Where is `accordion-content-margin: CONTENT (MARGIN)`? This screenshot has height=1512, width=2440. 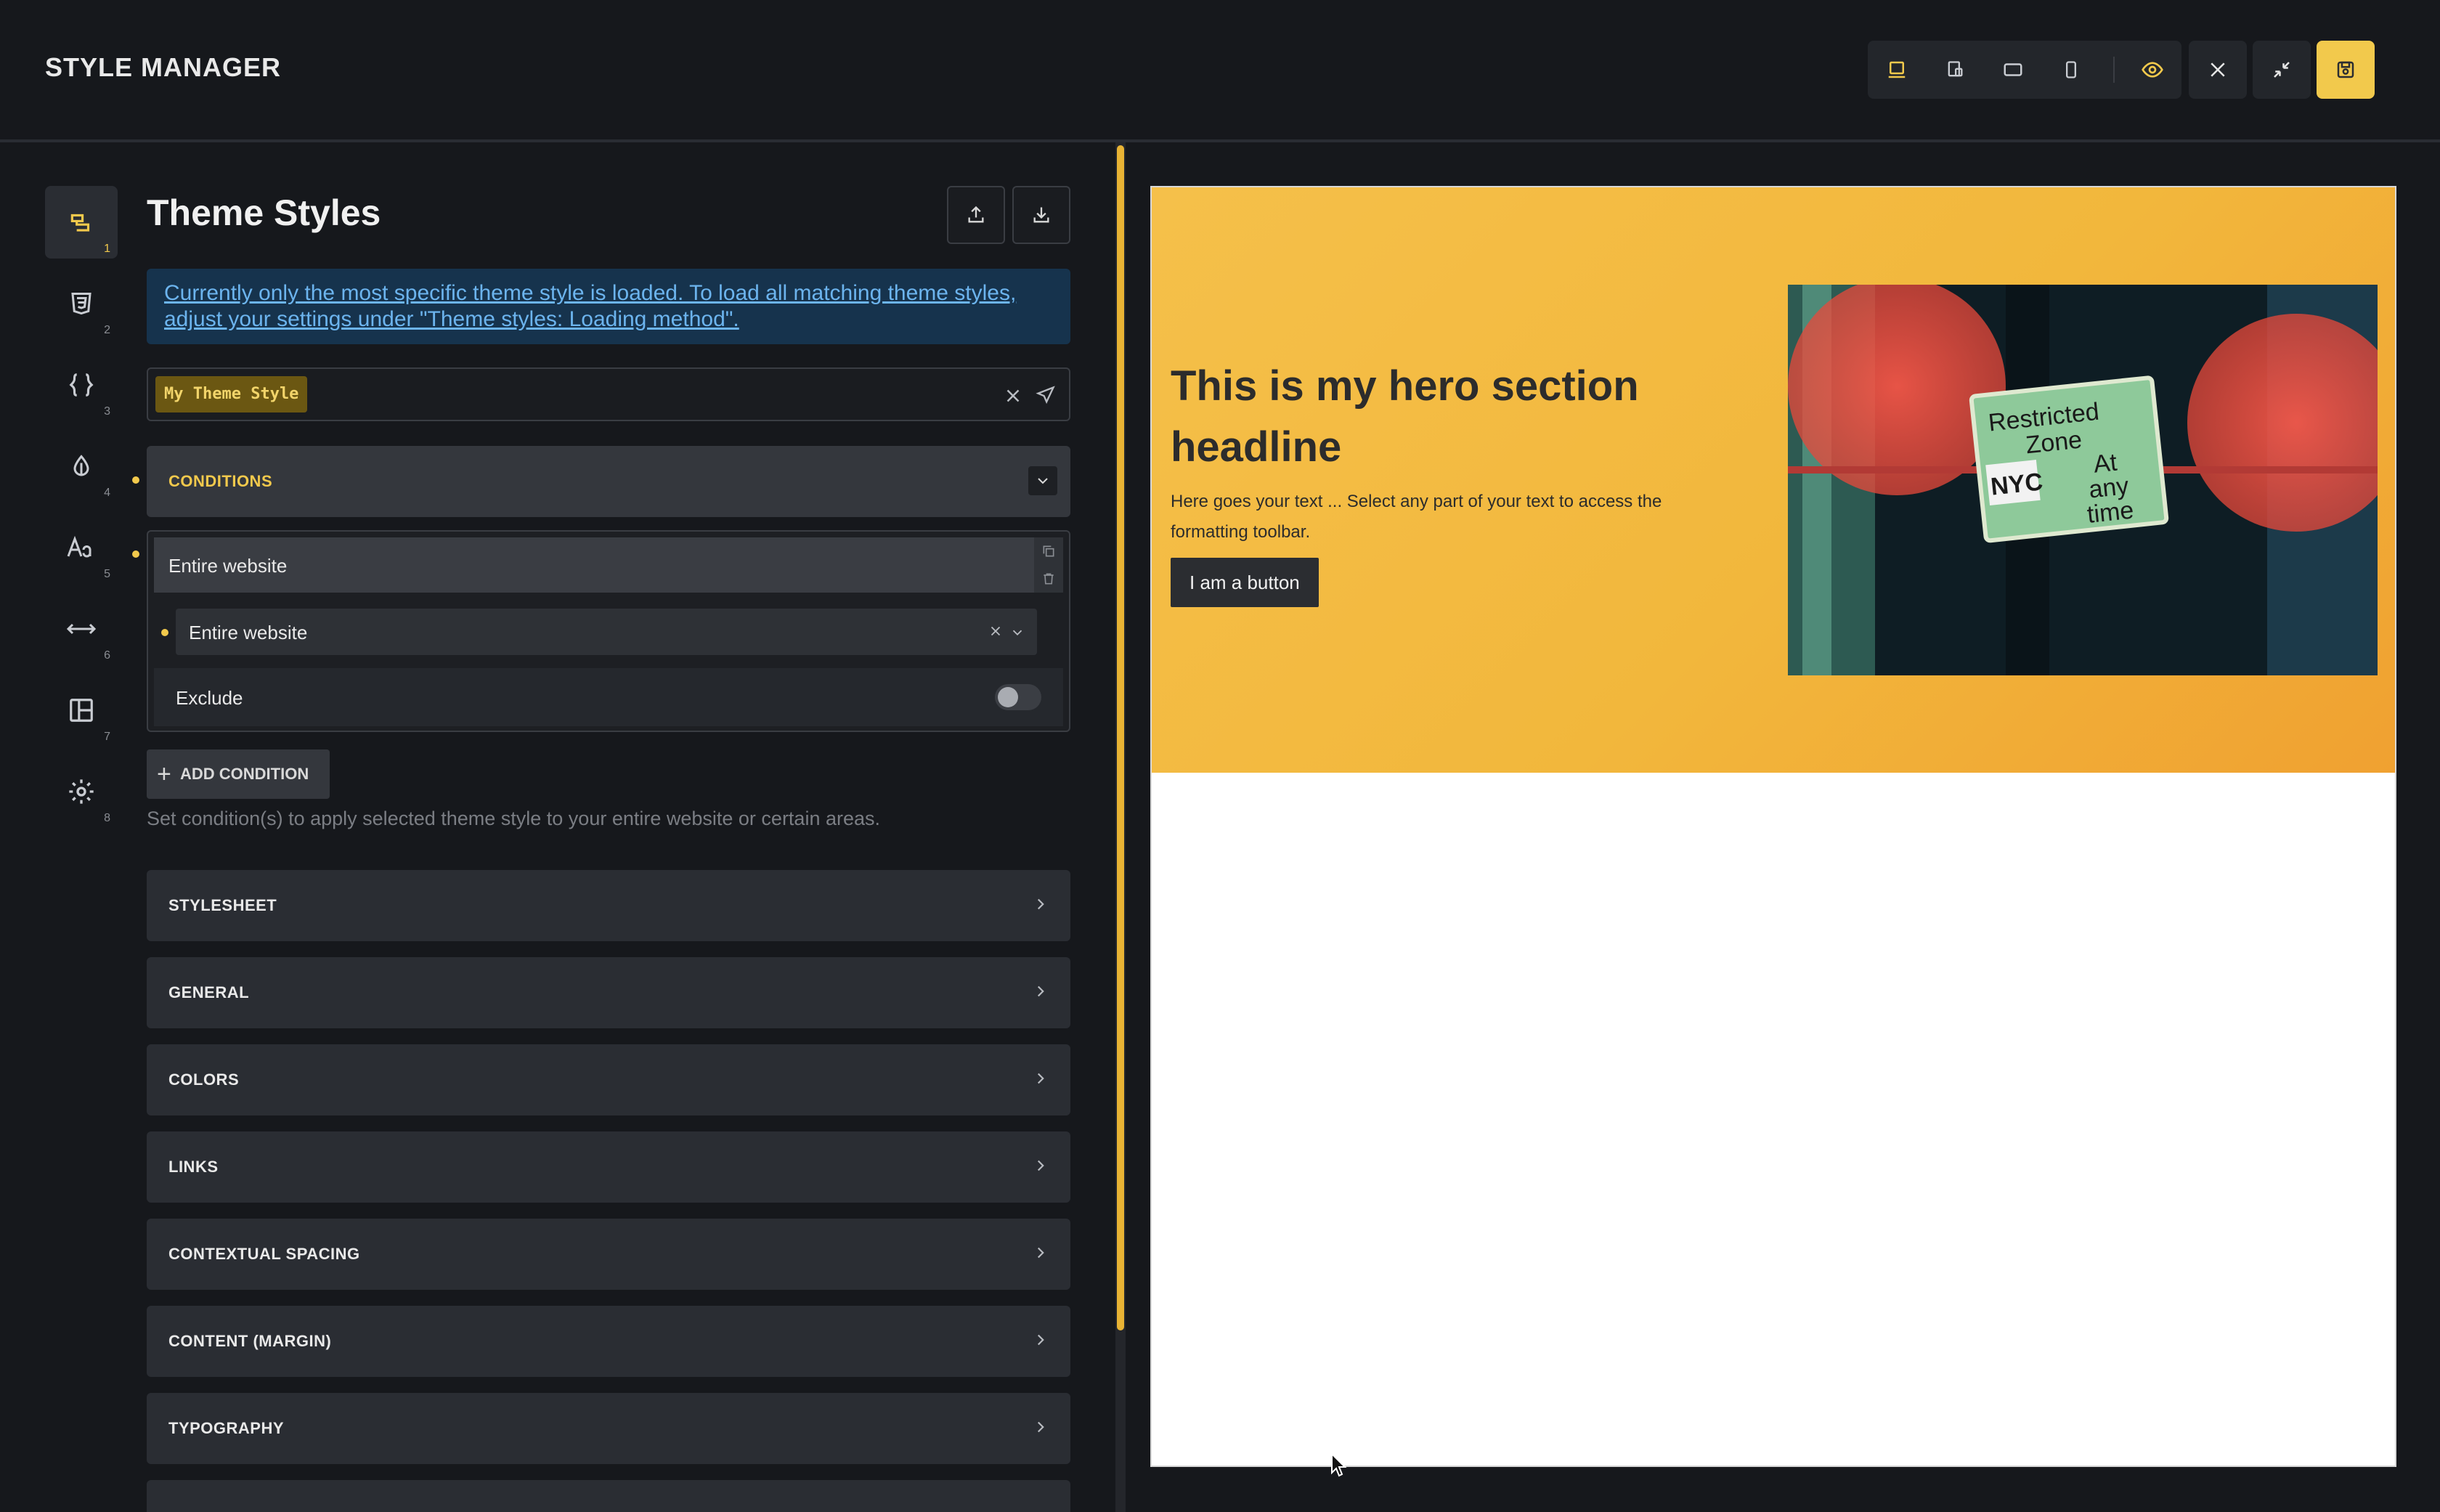
accordion-content-margin: CONTENT (MARGIN) is located at coordinates (608, 1341).